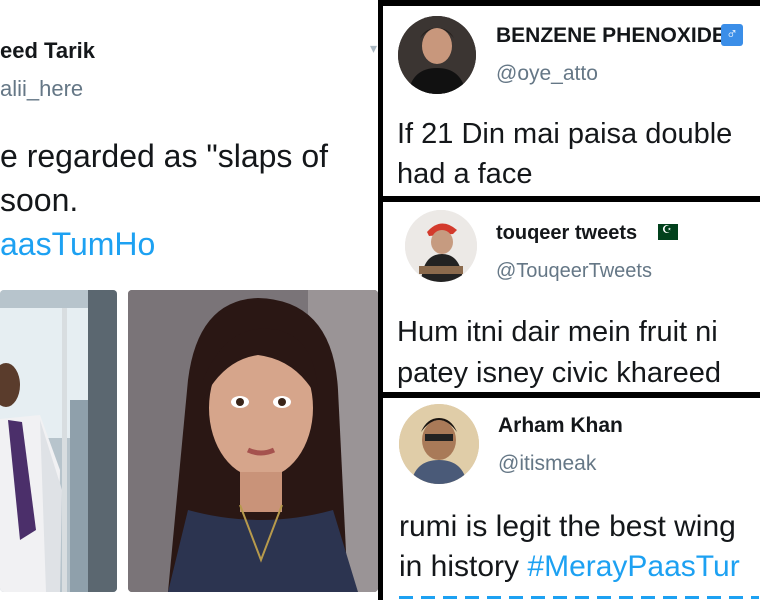 The height and width of the screenshot is (600, 760). What do you see at coordinates (164, 156) in the screenshot?
I see `tweet-text-line-1: e regarded as "slaps of` at bounding box center [164, 156].